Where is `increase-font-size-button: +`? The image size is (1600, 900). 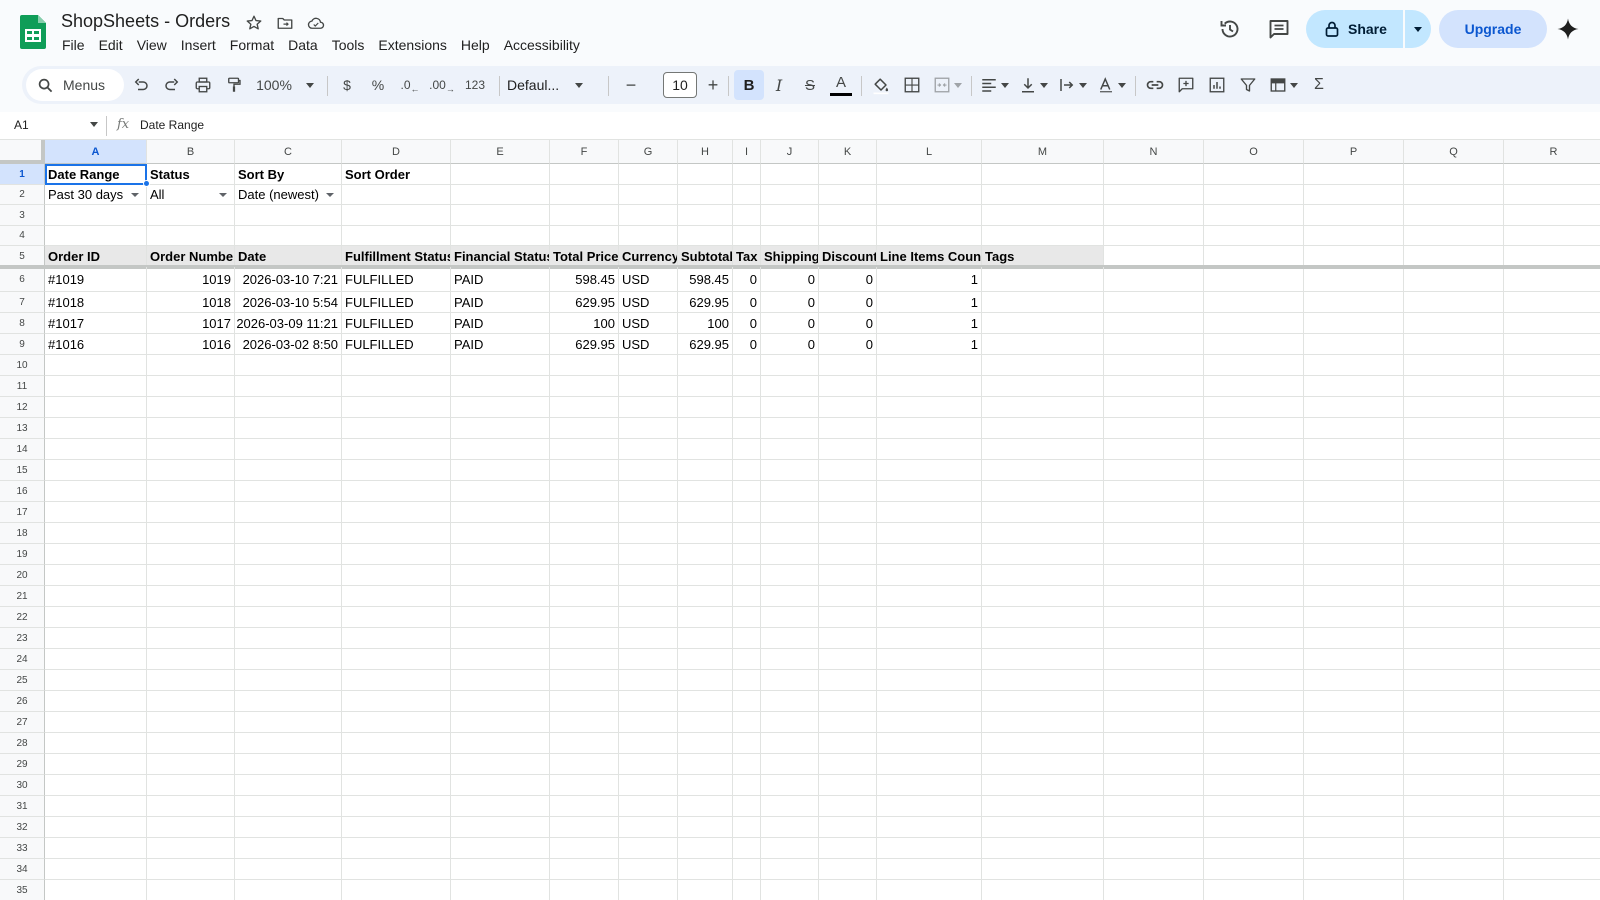 increase-font-size-button: + is located at coordinates (713, 85).